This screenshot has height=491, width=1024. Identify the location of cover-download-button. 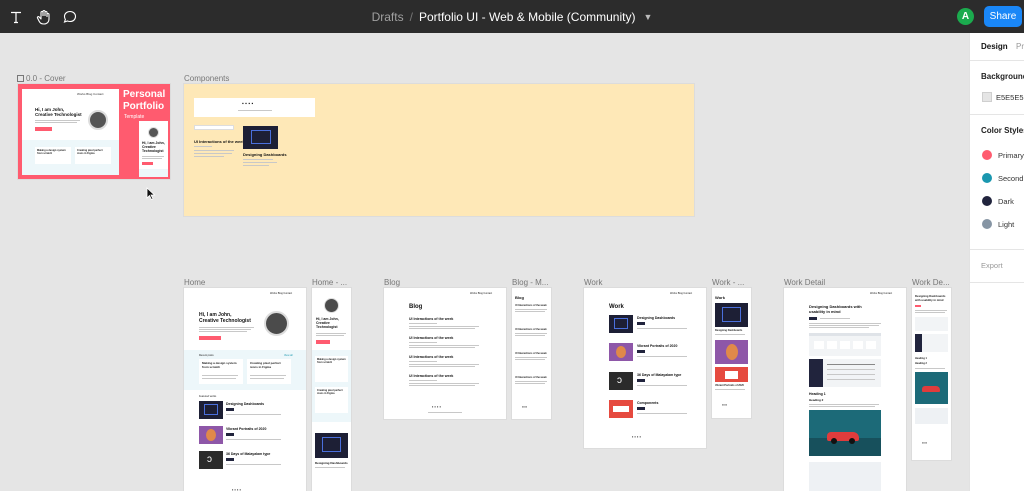
(43, 129).